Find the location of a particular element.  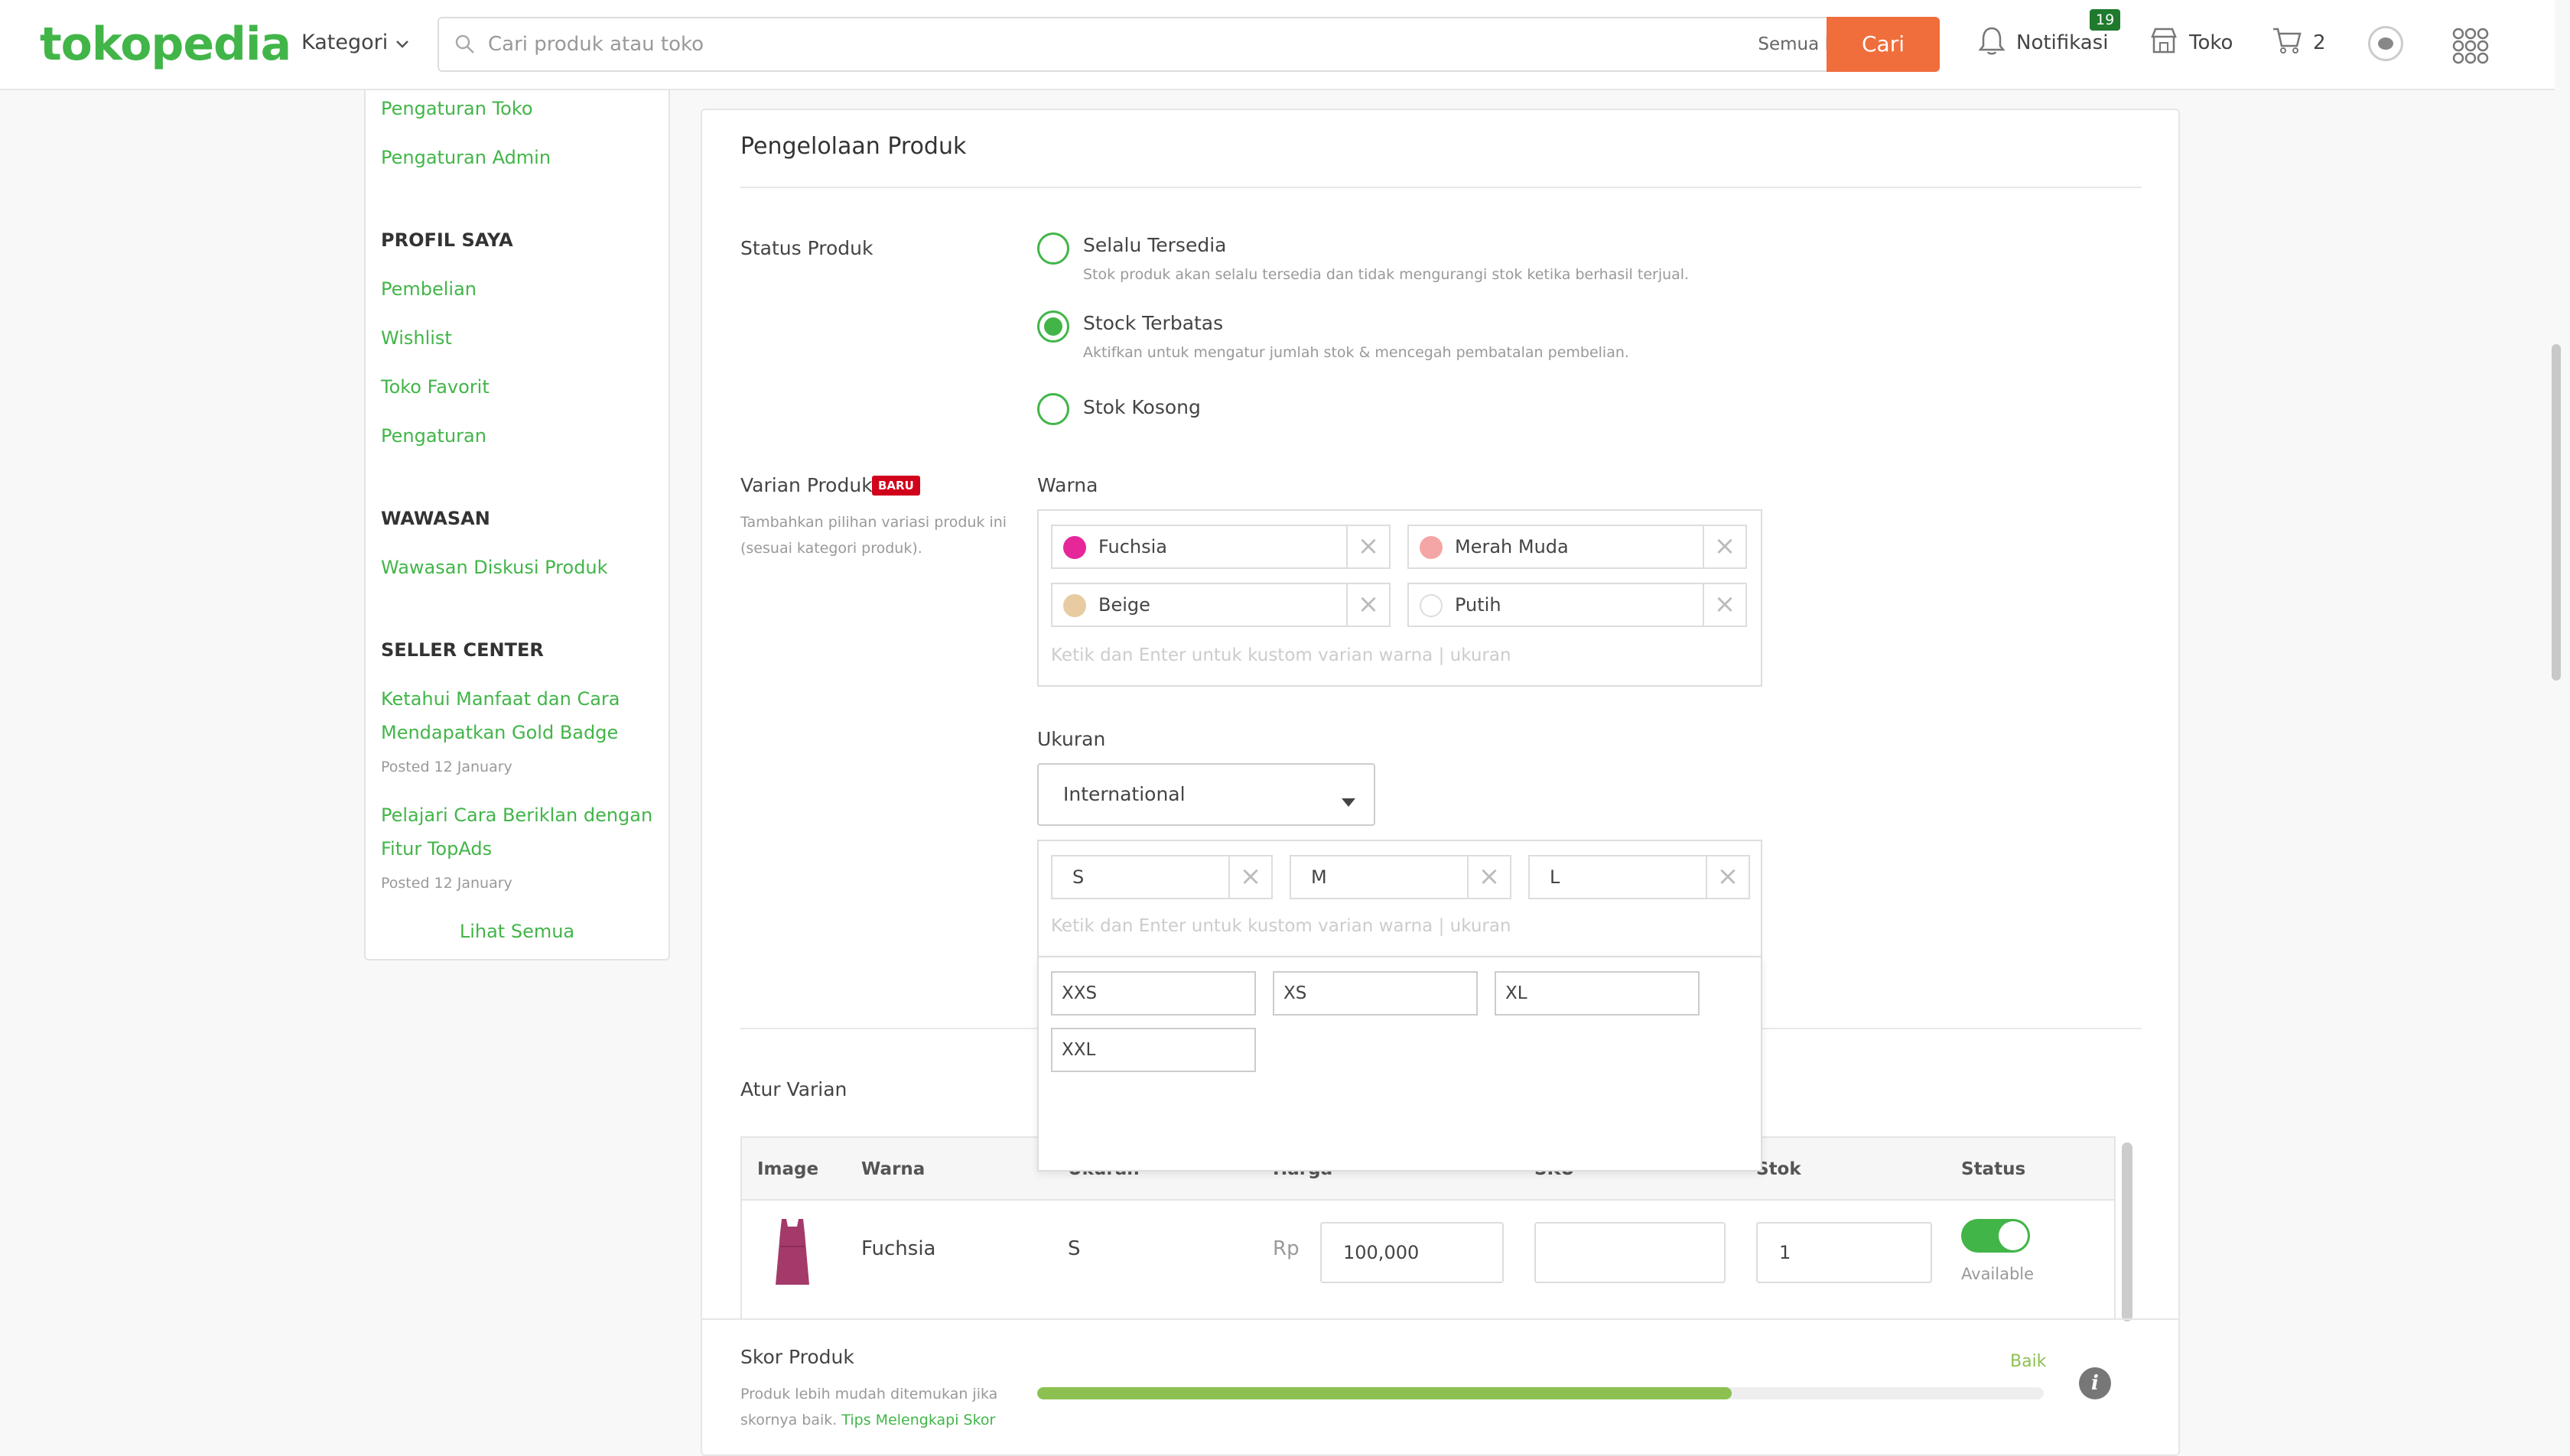

harga-input: 100,000 is located at coordinates (1412, 1252).